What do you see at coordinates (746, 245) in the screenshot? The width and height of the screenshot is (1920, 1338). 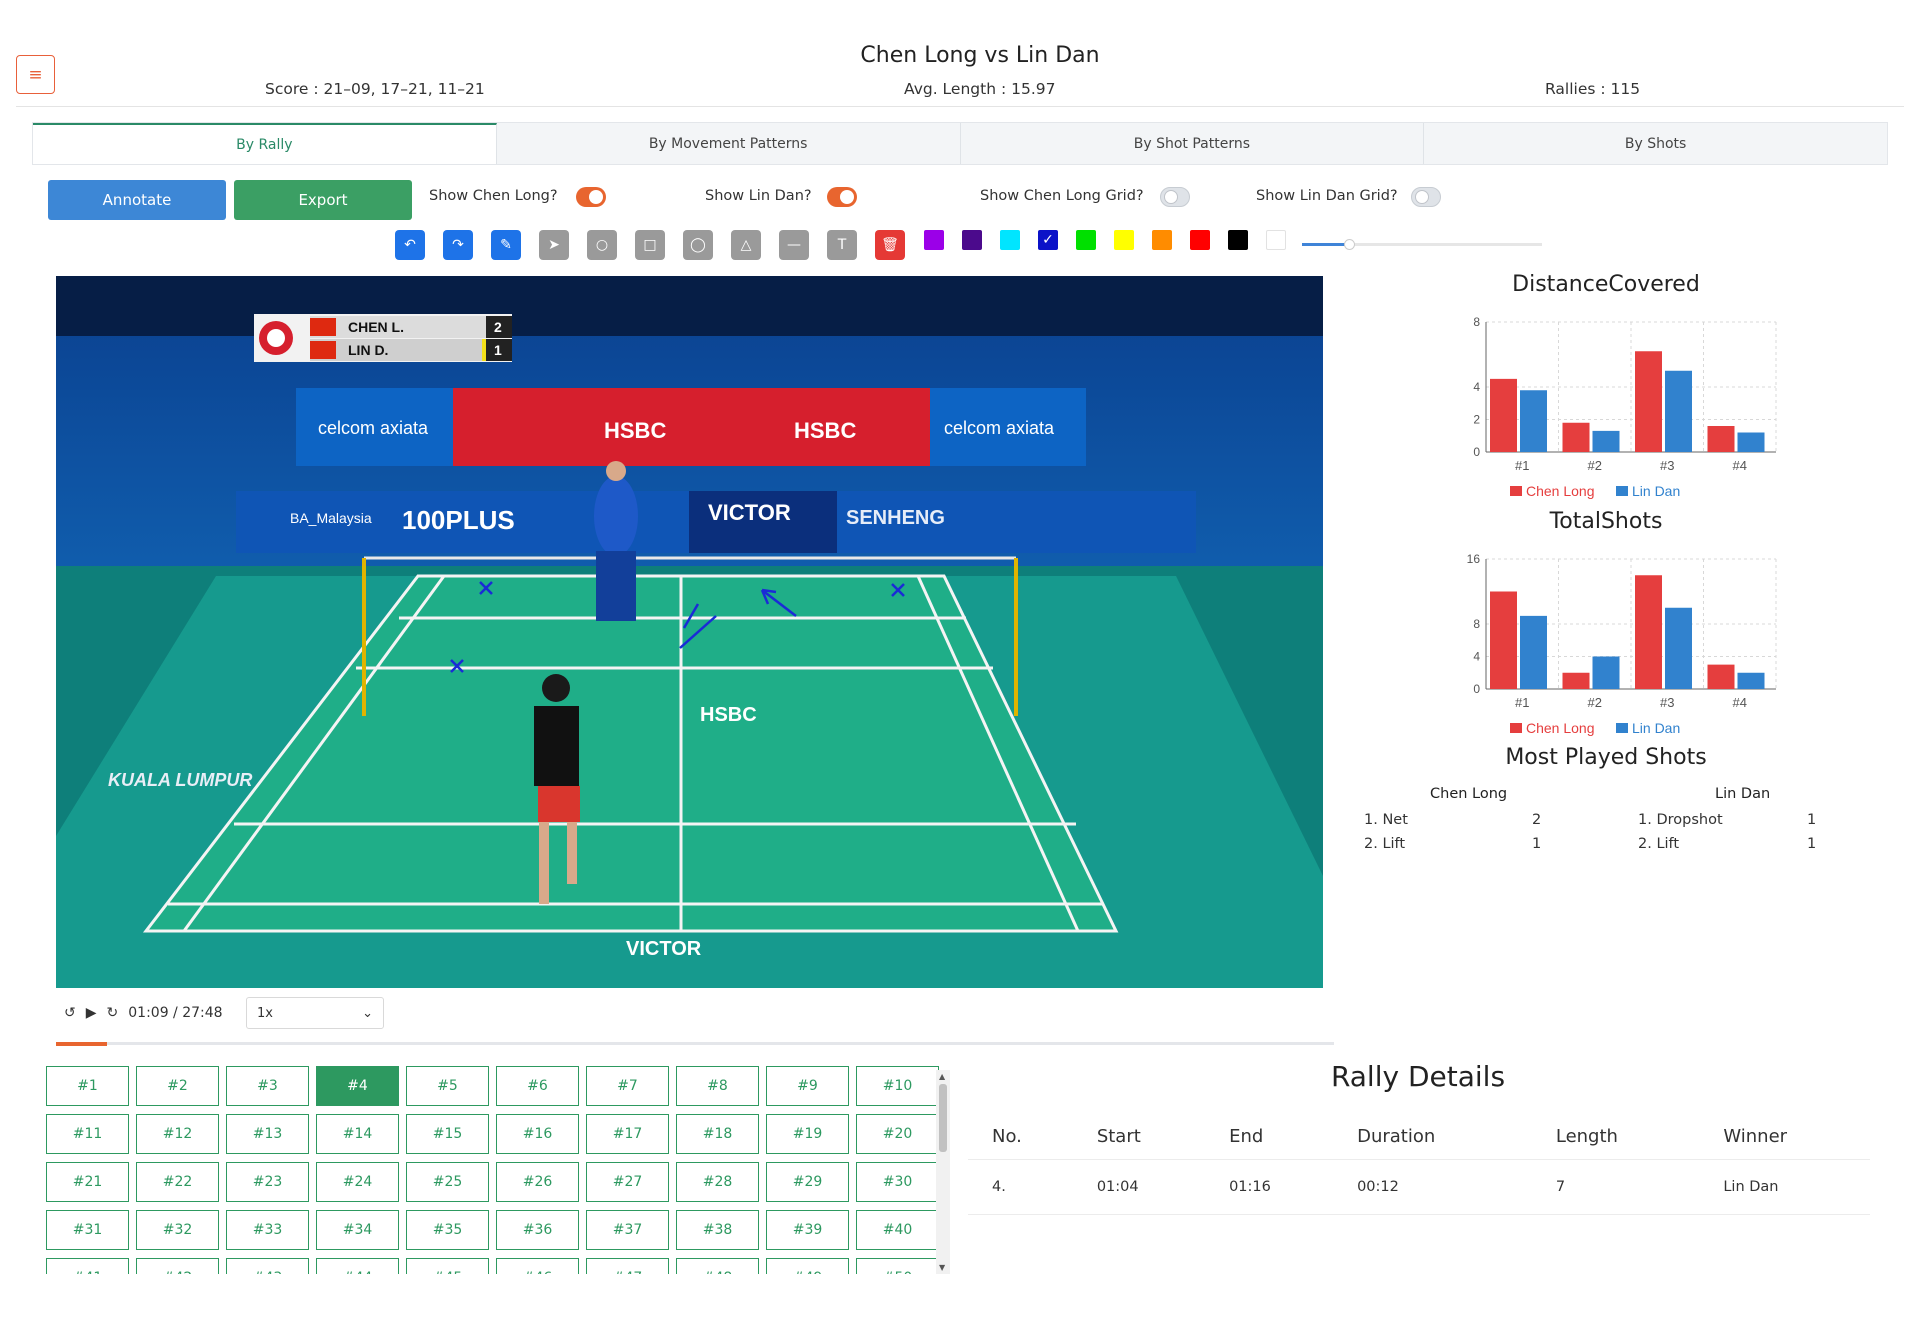 I see `triangle-icon: △` at bounding box center [746, 245].